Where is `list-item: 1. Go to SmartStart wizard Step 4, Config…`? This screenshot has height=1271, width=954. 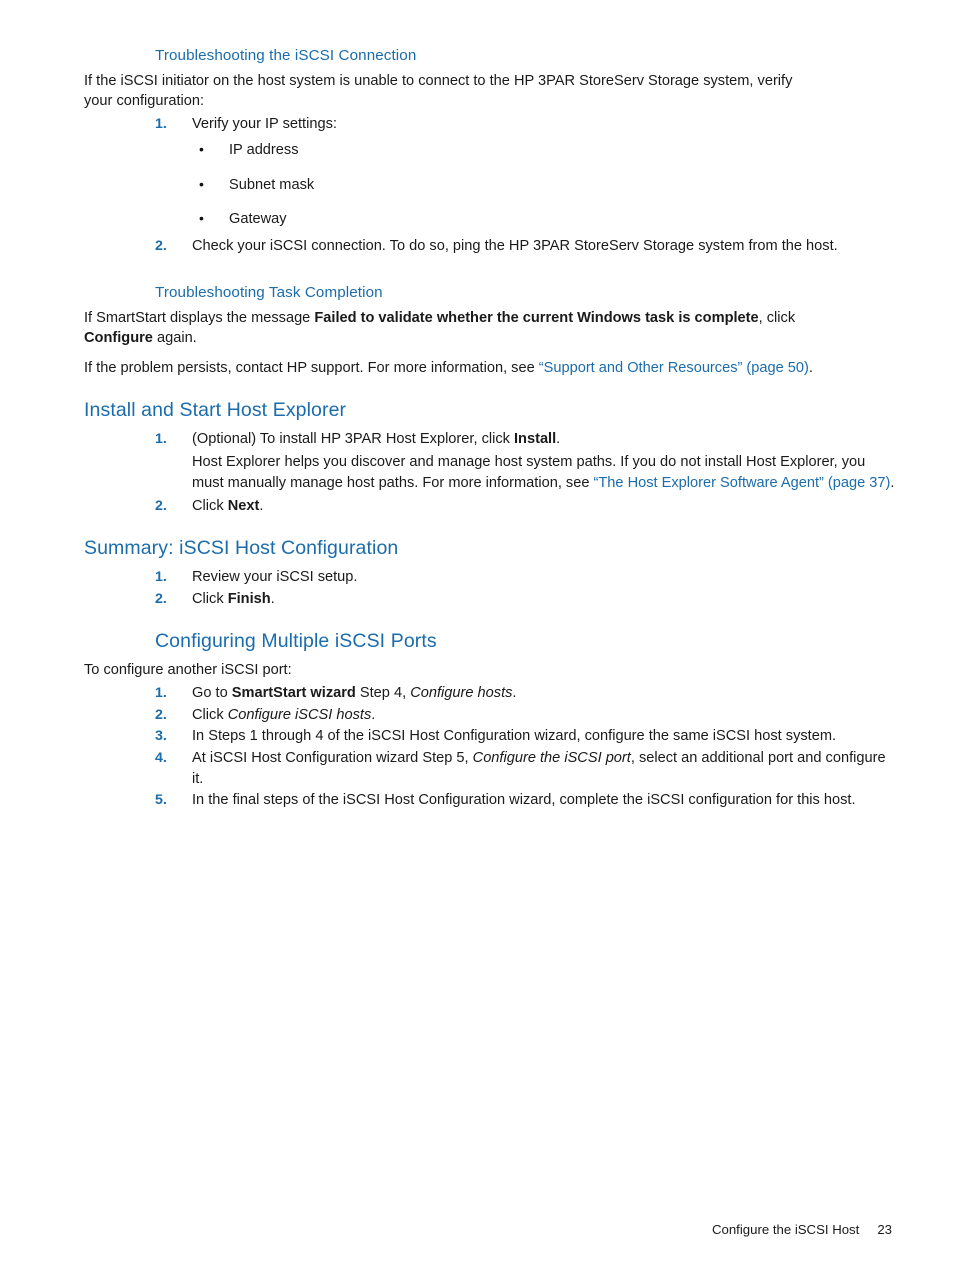
list-item: 1. Go to SmartStart wizard Step 4, Config… is located at coordinates (525, 693).